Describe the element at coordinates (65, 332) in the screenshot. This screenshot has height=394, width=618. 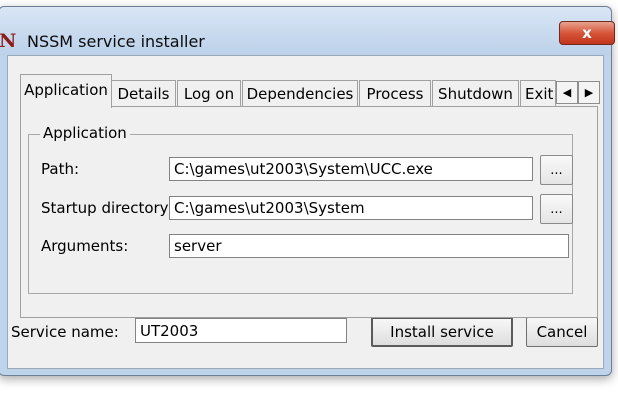
I see `service-name-label: Service name:` at that location.